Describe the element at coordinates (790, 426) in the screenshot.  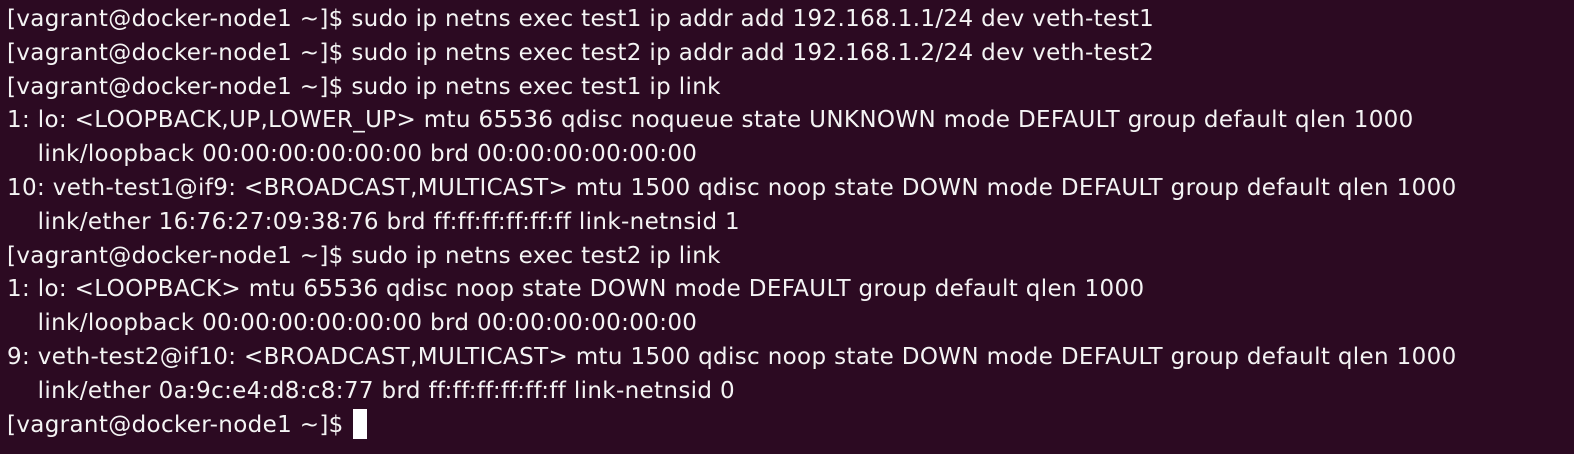
I see `active-prompt-line: [vagrant@docker-node1 ~]$` at that location.